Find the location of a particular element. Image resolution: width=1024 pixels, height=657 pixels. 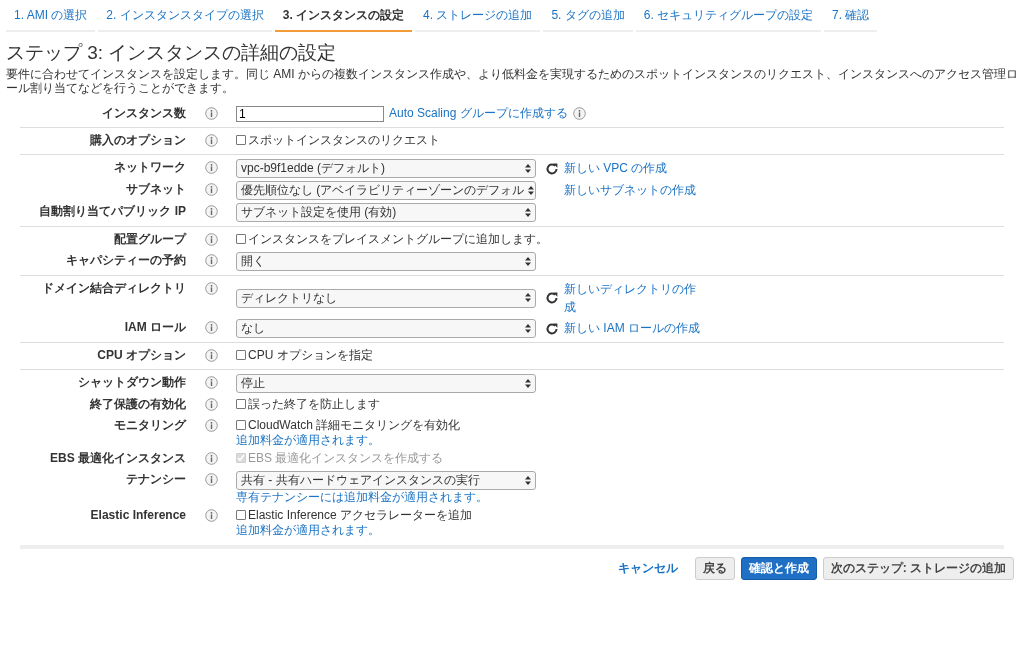

link: Auto Scaling グループに作成する is located at coordinates (478, 113).